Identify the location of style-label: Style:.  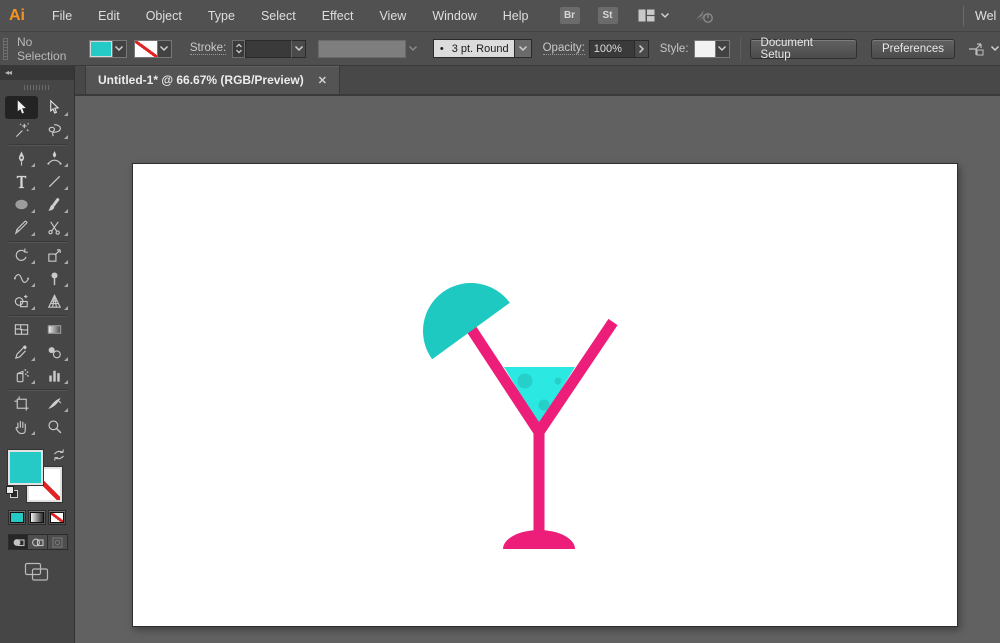
(674, 48).